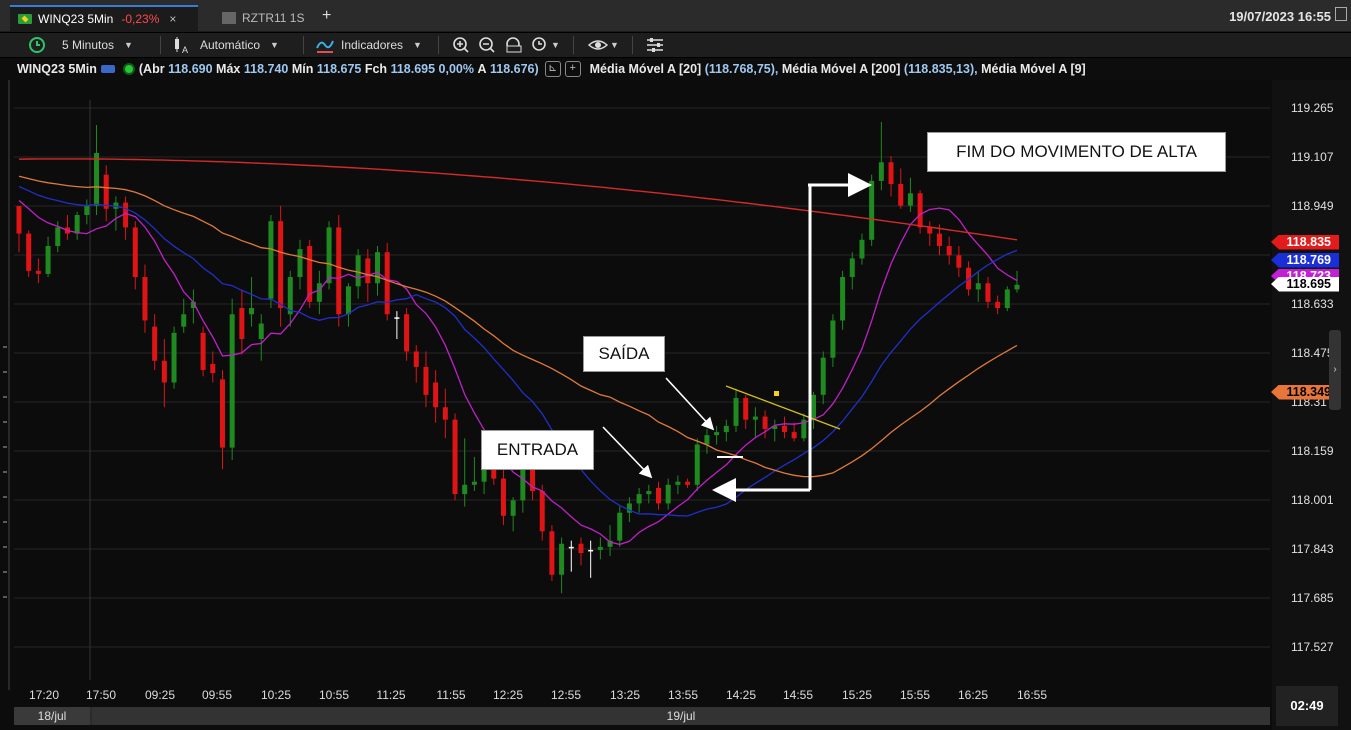 The height and width of the screenshot is (730, 1351). Describe the element at coordinates (1305, 260) in the screenshot. I see `price-tag: 118.769` at that location.